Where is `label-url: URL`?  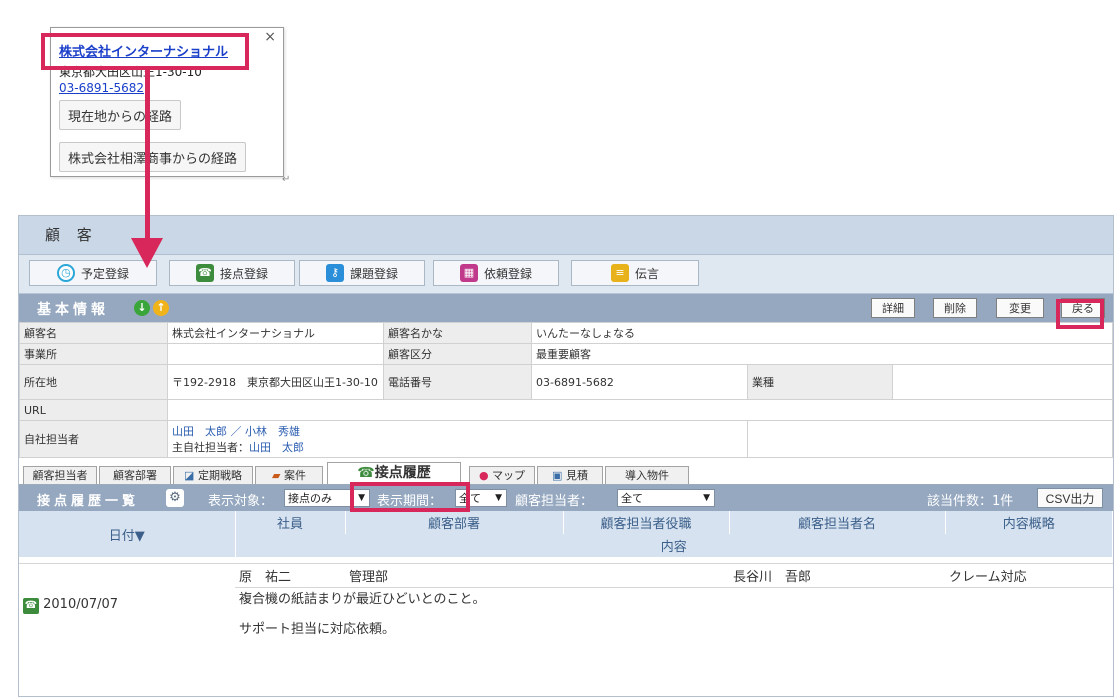
label-url: URL is located at coordinates (93, 410).